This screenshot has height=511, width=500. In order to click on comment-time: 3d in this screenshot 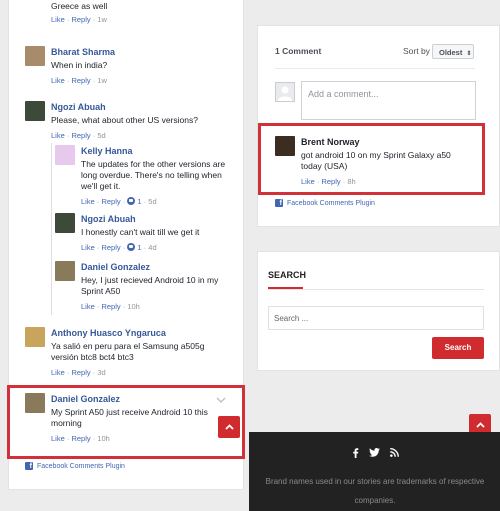, I will do `click(101, 372)`.